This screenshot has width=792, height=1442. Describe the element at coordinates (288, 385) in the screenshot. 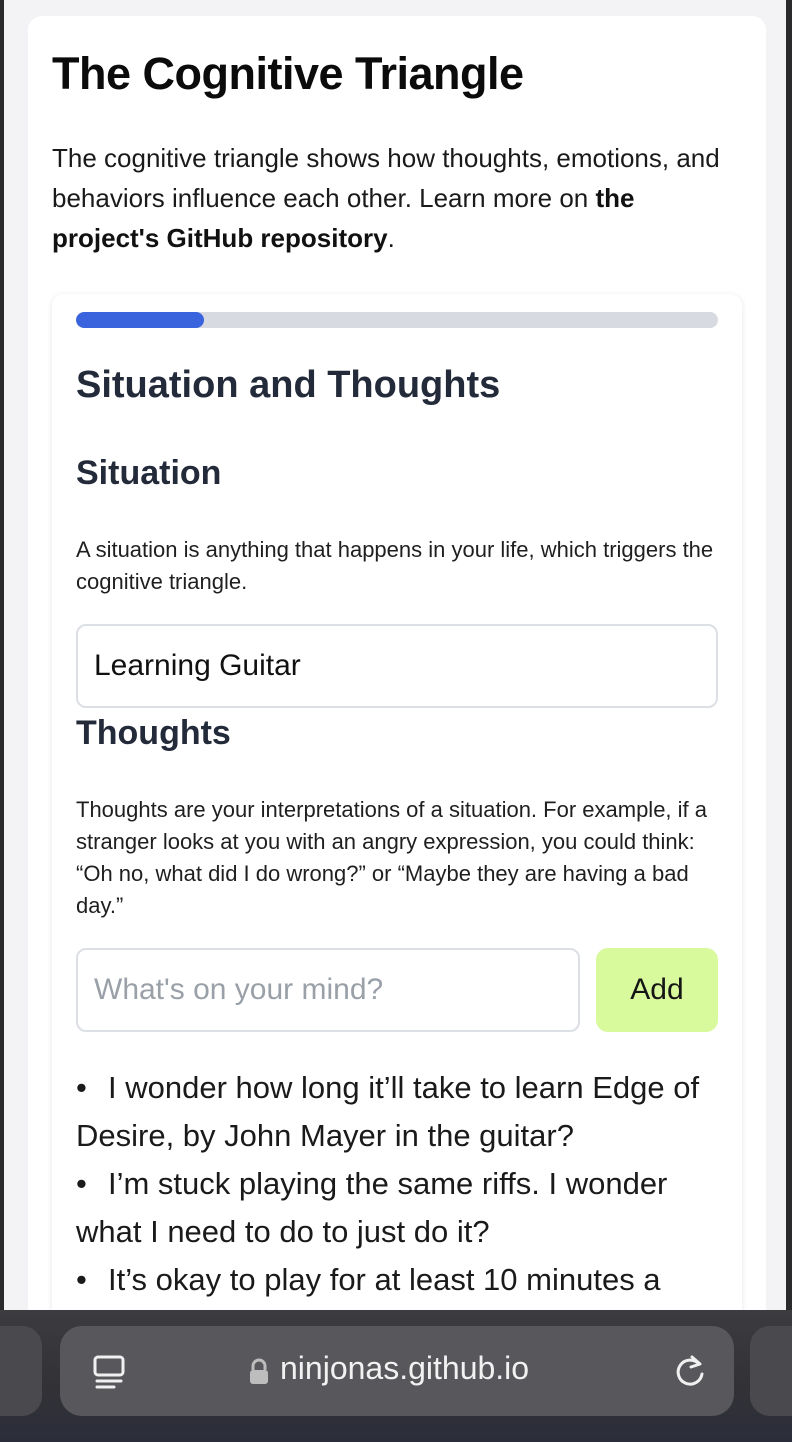

I see `step-title: Situation and Thoughts` at that location.